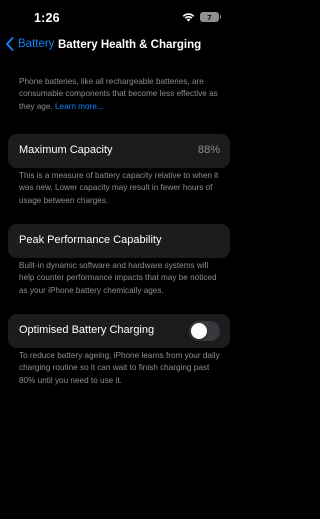  I want to click on peak-performance-cell: Peak Performance Capability, so click(119, 241).